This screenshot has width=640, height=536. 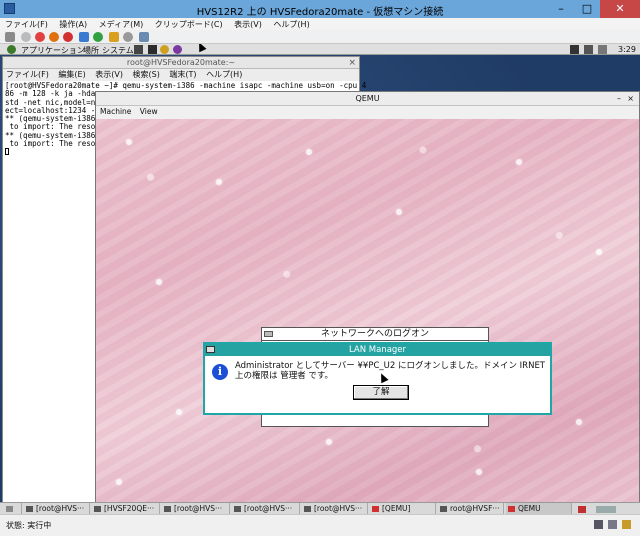 What do you see at coordinates (164, 49) in the screenshot?
I see `browser-launcher-icon` at bounding box center [164, 49].